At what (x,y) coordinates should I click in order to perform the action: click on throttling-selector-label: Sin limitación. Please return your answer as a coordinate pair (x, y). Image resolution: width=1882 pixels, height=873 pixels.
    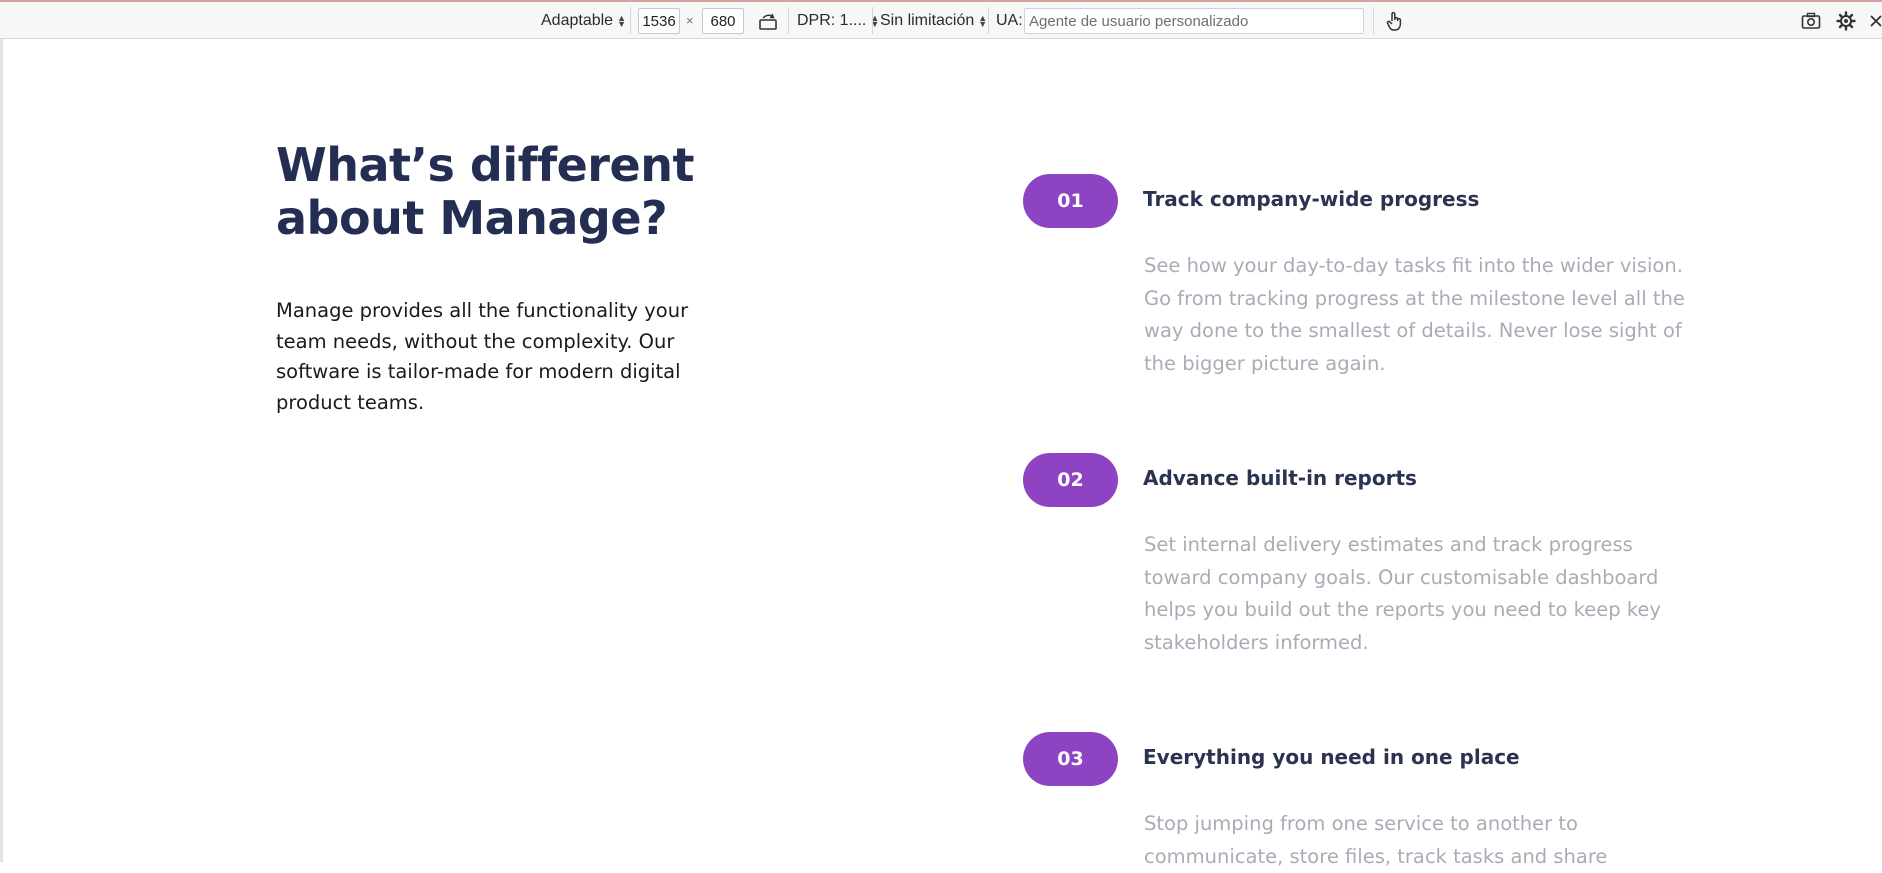
    Looking at the image, I should click on (927, 20).